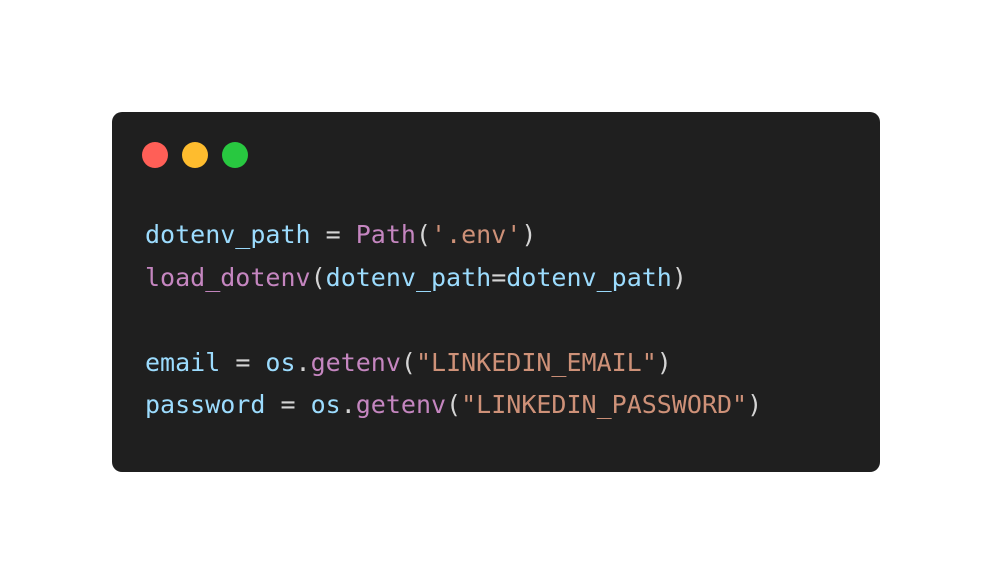 Image resolution: width=992 pixels, height=584 pixels. I want to click on window-controls, so click(195, 155).